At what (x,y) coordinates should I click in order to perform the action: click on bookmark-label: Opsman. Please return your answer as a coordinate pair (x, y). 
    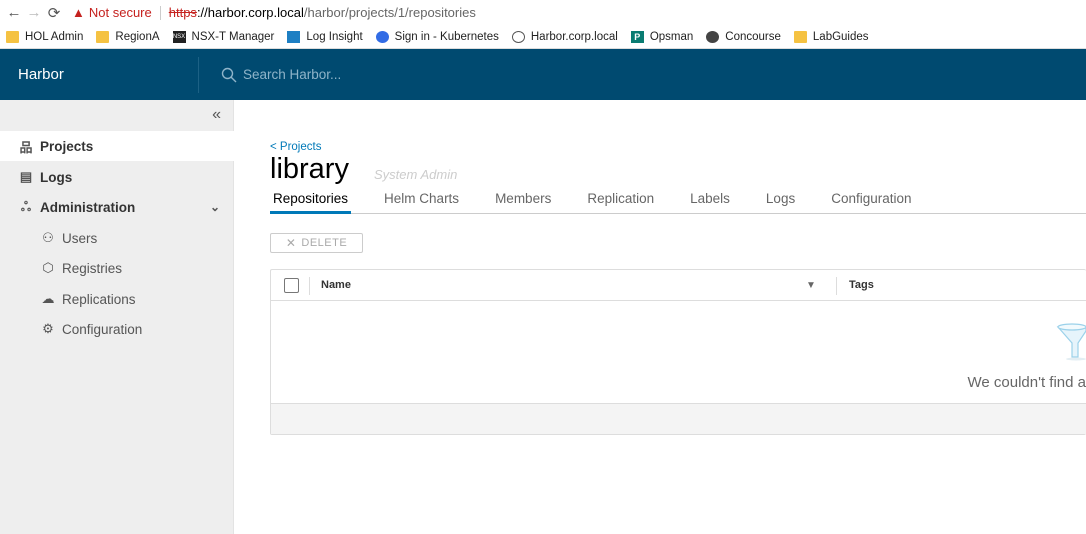
    Looking at the image, I should click on (671, 36).